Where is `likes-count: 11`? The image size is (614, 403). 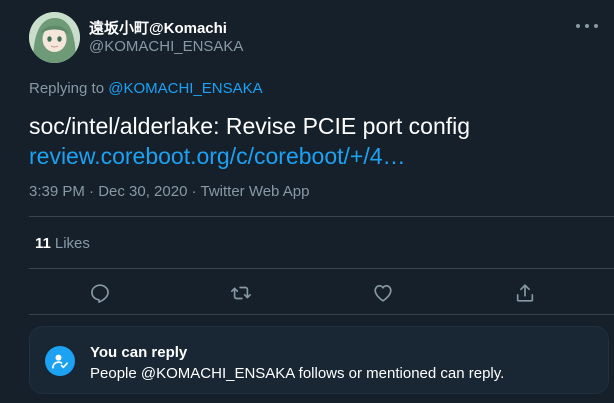 likes-count: 11 is located at coordinates (43, 243).